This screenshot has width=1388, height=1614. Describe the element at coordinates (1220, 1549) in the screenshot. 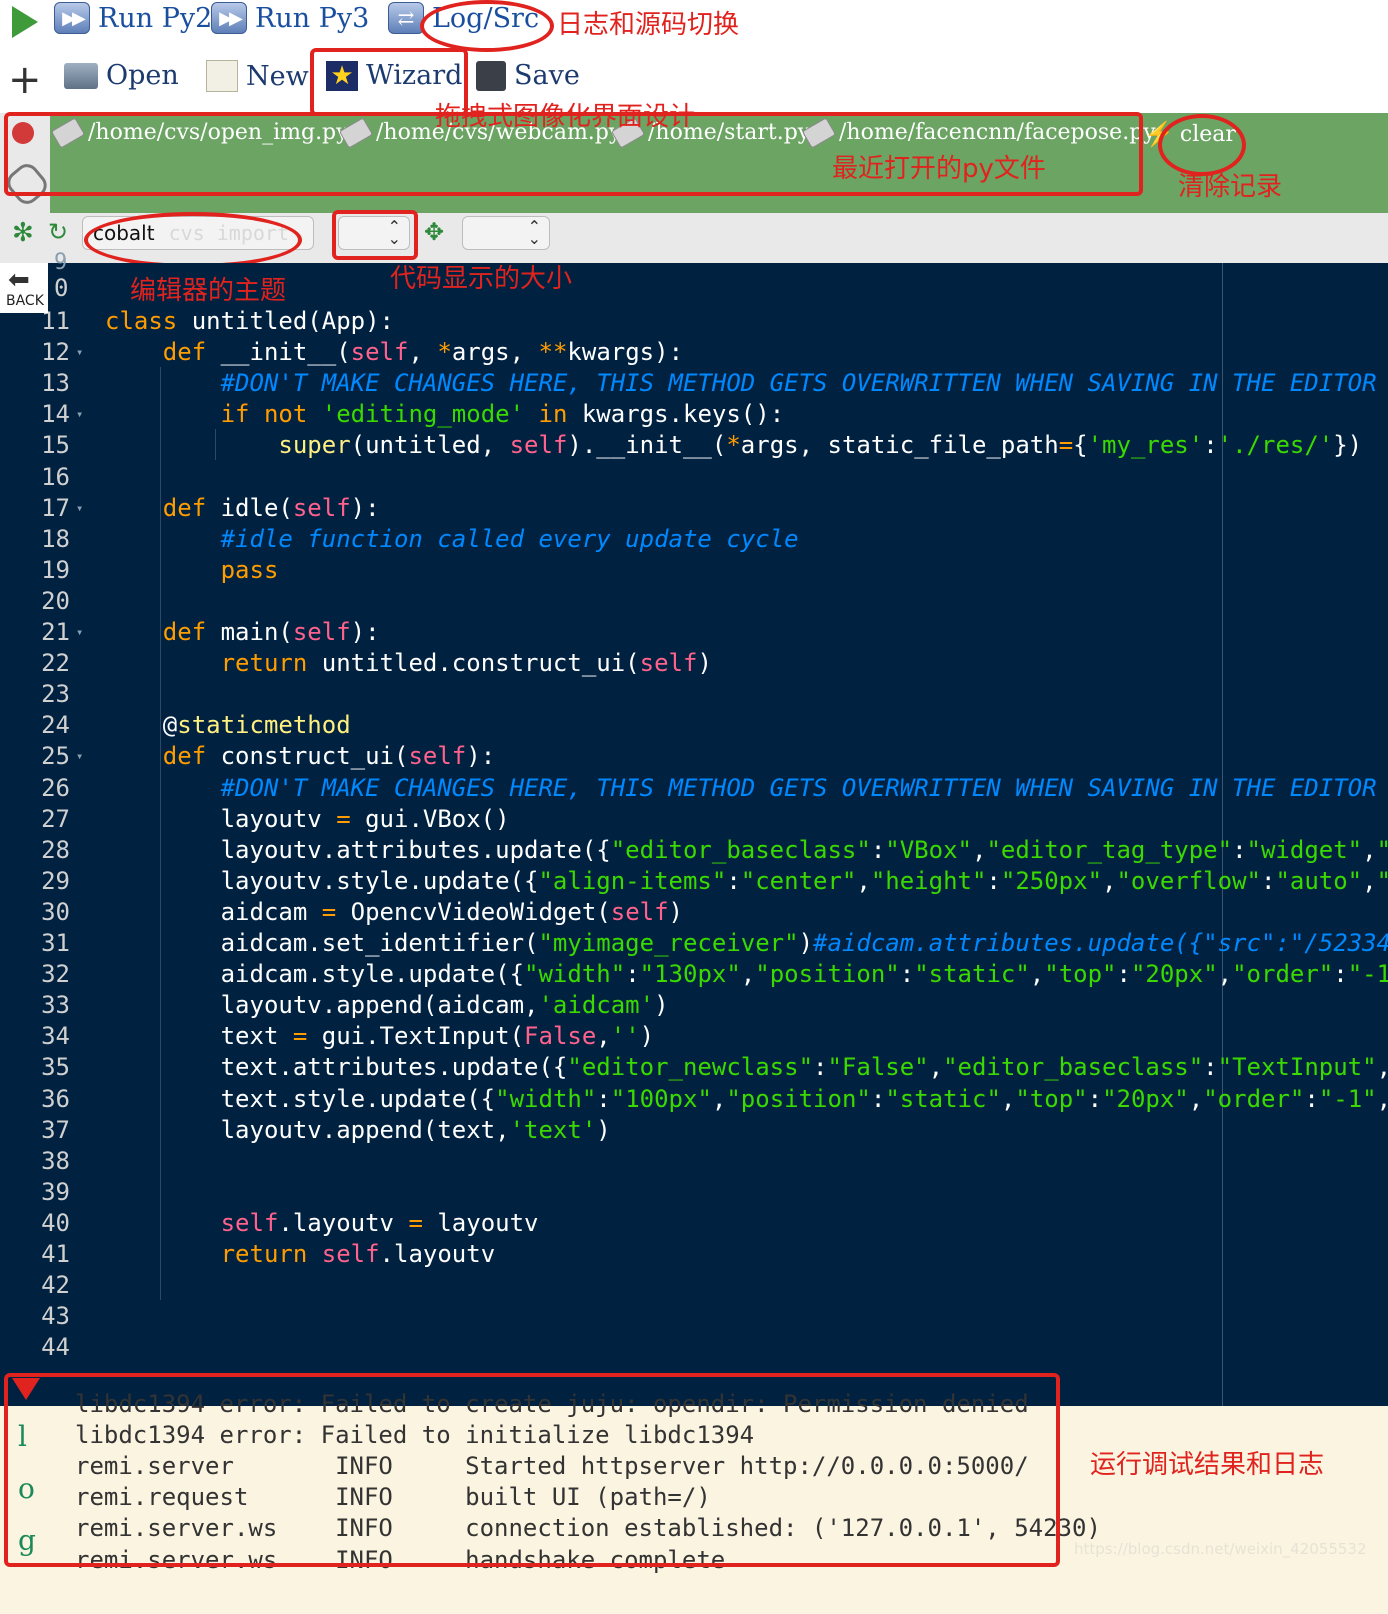

I see `watermark: https://blog.csdn.net/weixin_42055532` at that location.